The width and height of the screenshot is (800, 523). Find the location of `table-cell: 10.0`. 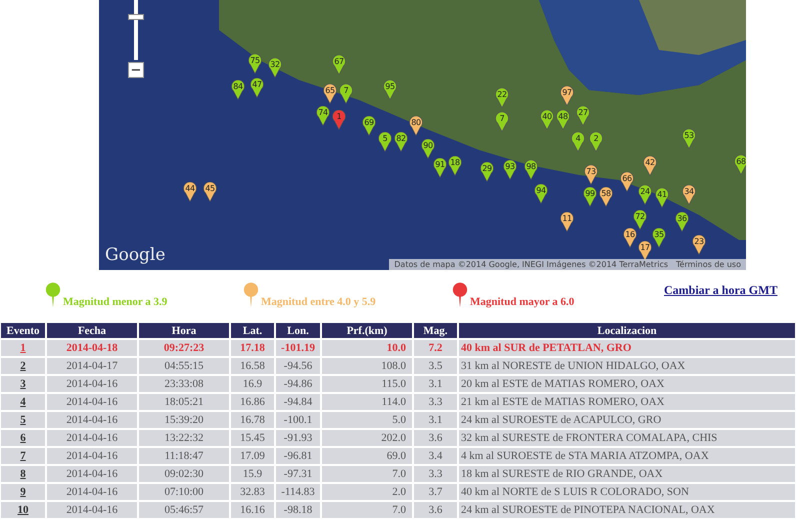

table-cell: 10.0 is located at coordinates (367, 348).